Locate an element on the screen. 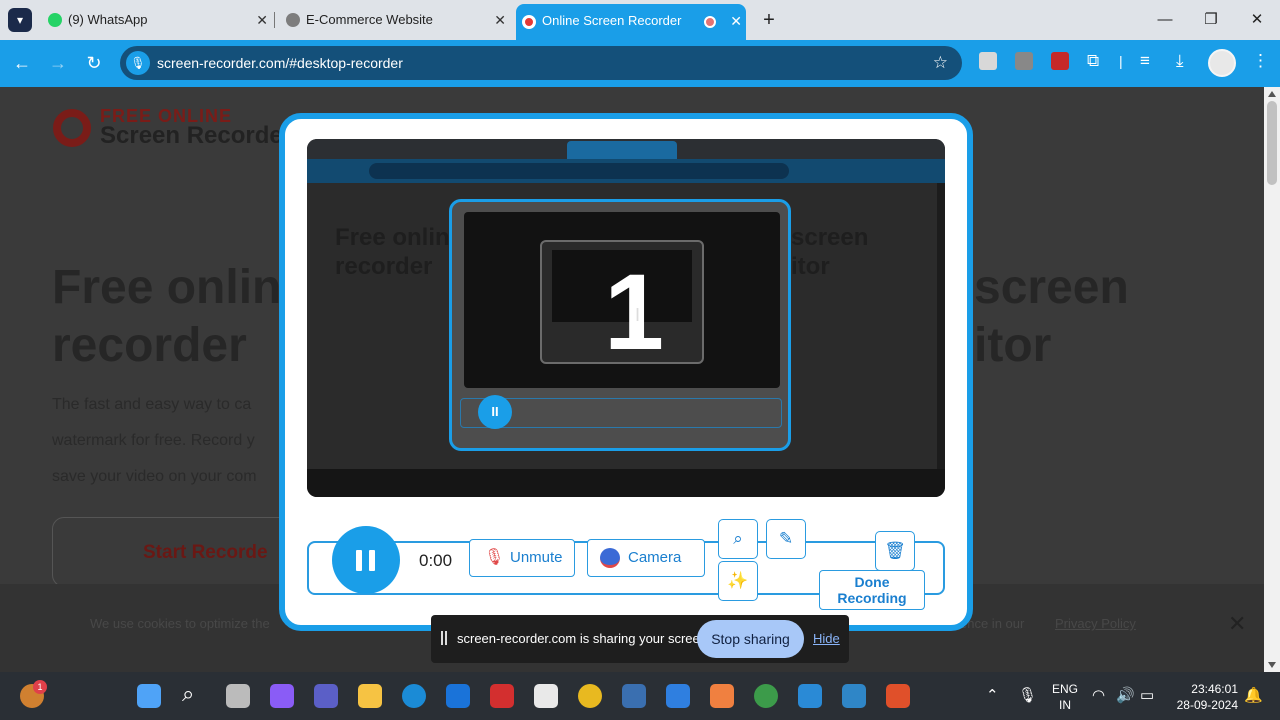 The height and width of the screenshot is (720, 1280). language-indicator: ENG IN is located at coordinates (1065, 697).